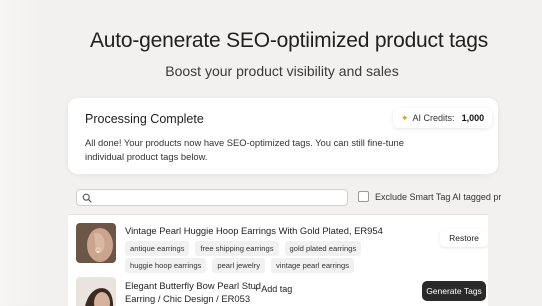 The image size is (542, 306). I want to click on product-title-line-2: Earring / Chic Design / ER053, so click(188, 298).